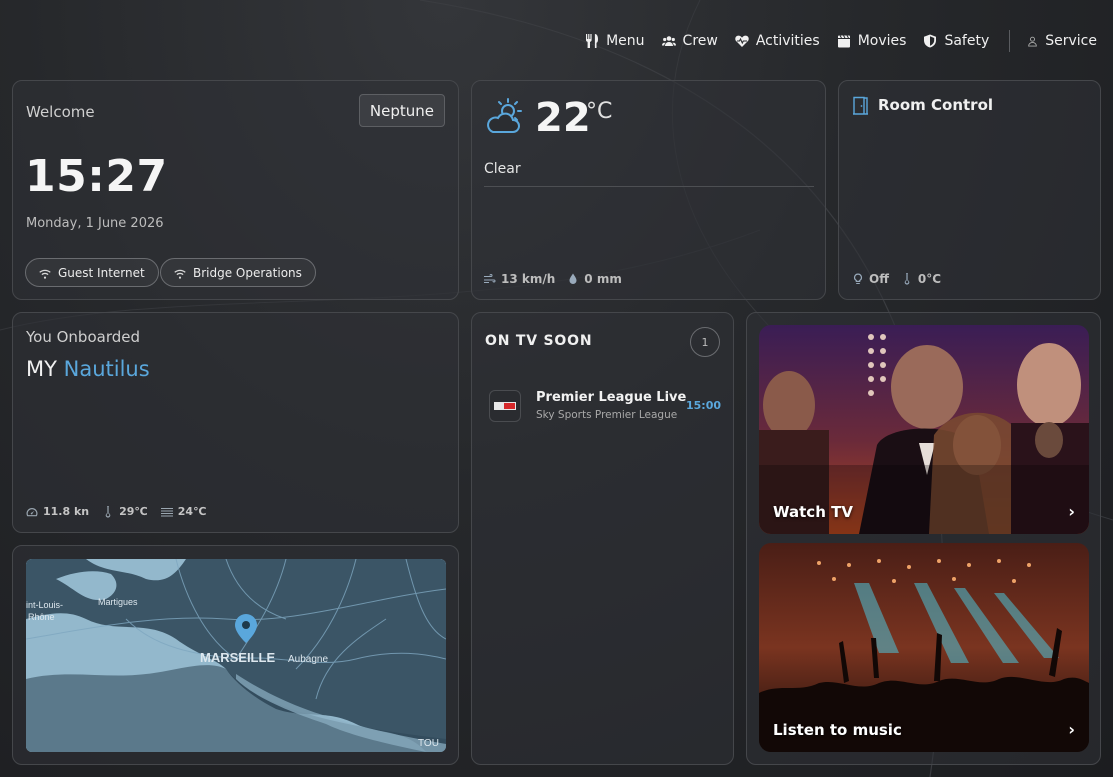  What do you see at coordinates (929, 279) in the screenshot?
I see `room-temp-value: 0°C` at bounding box center [929, 279].